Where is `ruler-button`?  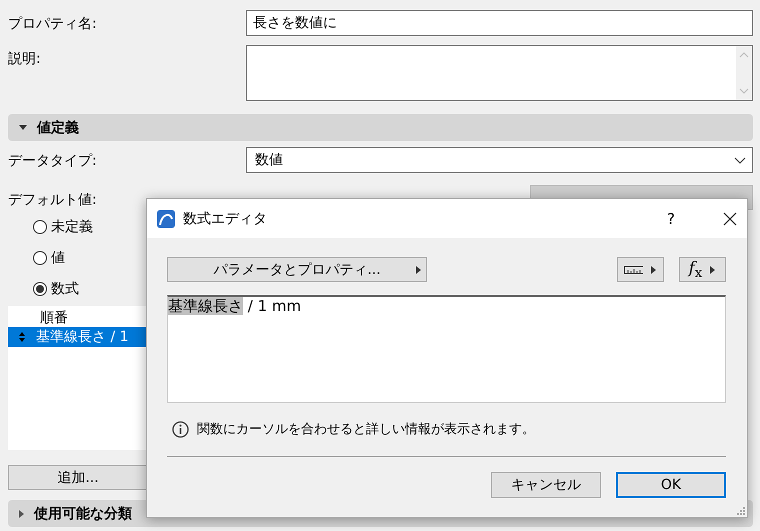 ruler-button is located at coordinates (640, 269).